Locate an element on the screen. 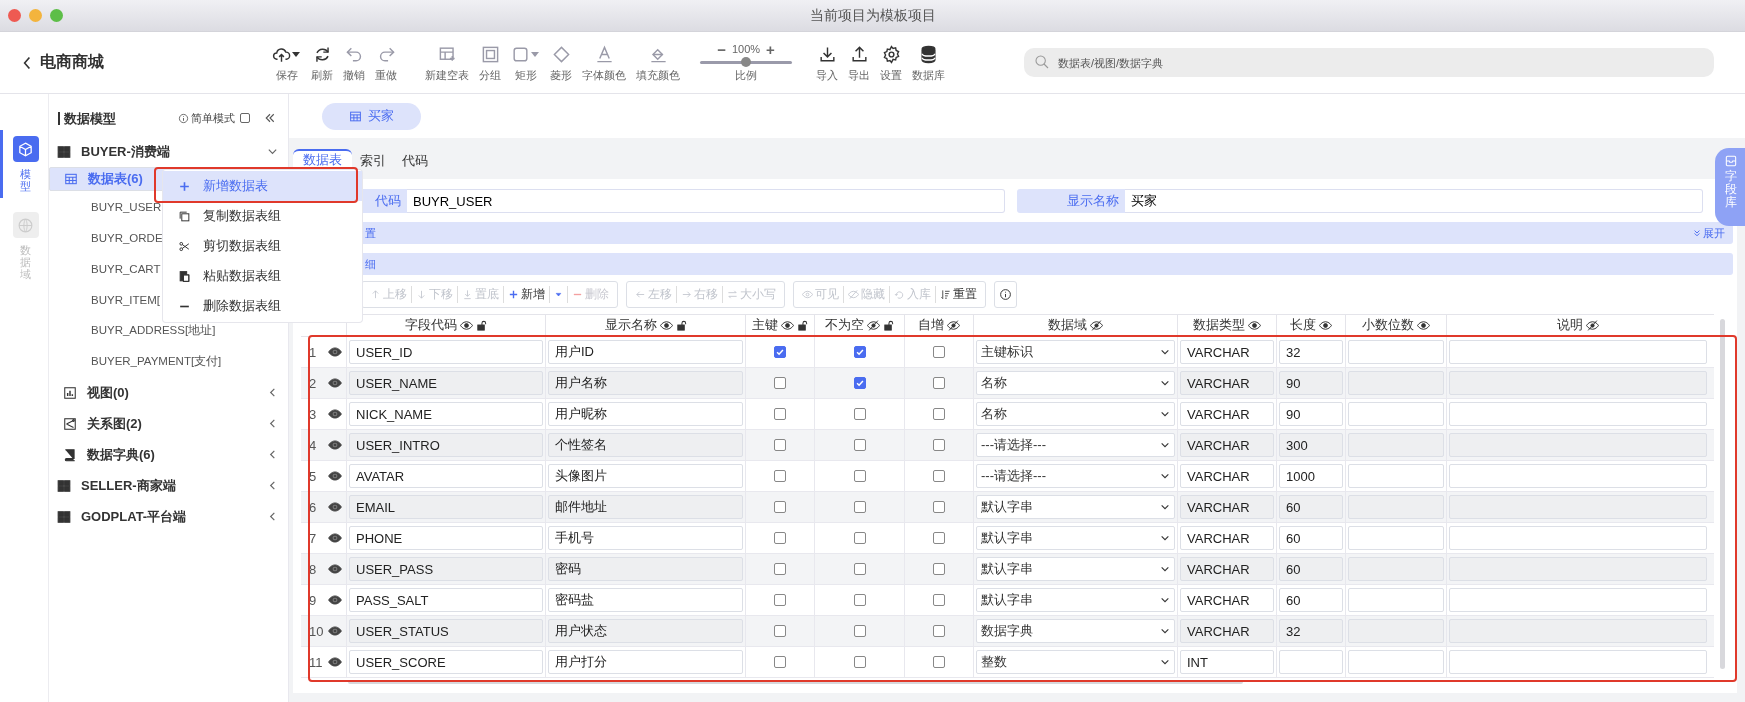  column-header: 小数位数 is located at coordinates (1388, 325).